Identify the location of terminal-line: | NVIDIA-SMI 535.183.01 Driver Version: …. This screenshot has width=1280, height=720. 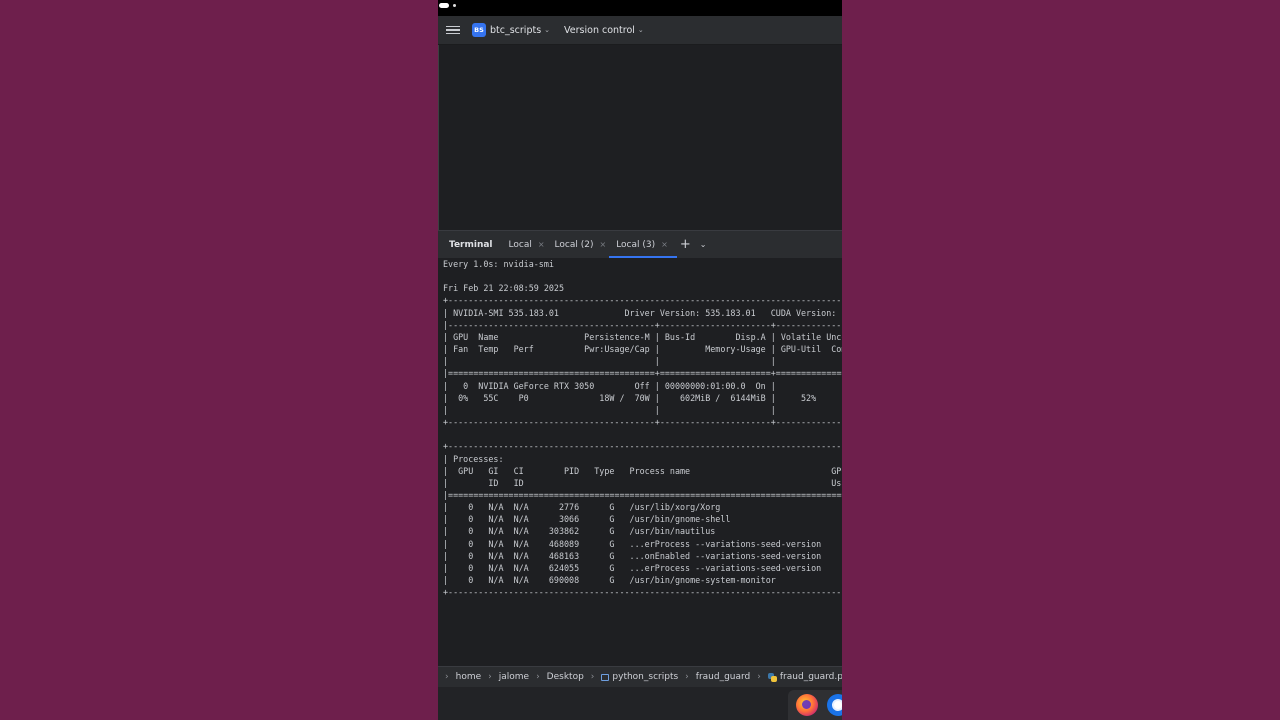
(642, 312).